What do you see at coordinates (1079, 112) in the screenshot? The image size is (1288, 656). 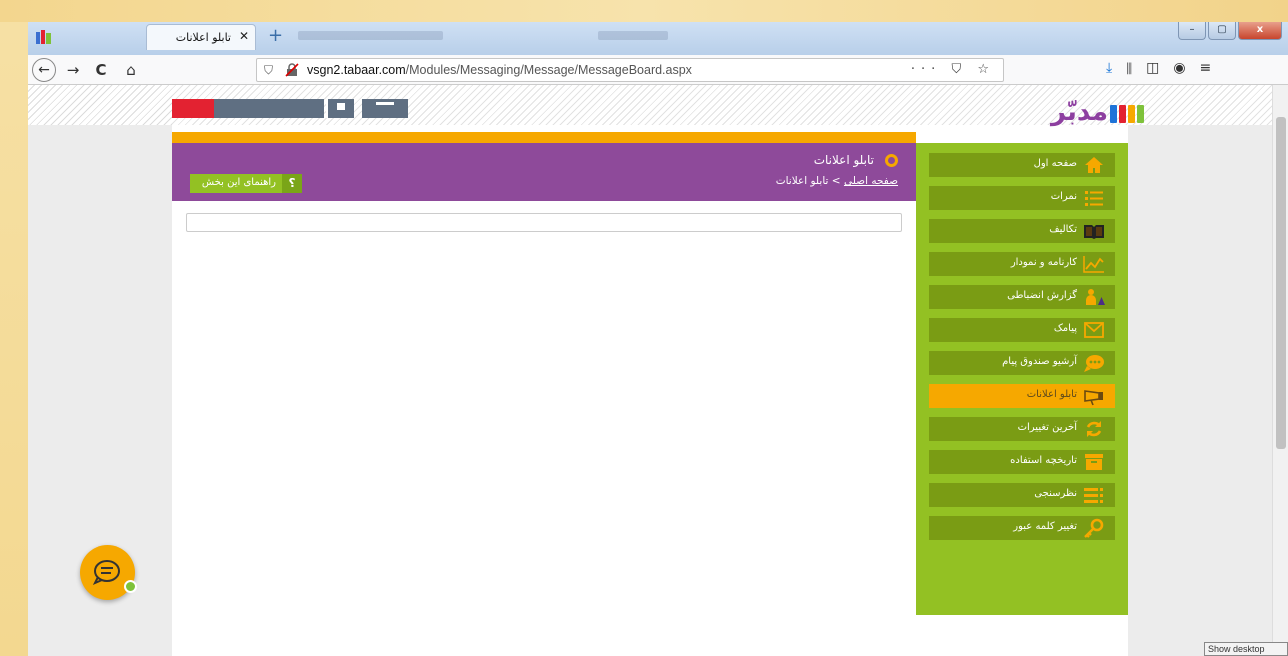 I see `logo-text: مدبّر` at bounding box center [1079, 112].